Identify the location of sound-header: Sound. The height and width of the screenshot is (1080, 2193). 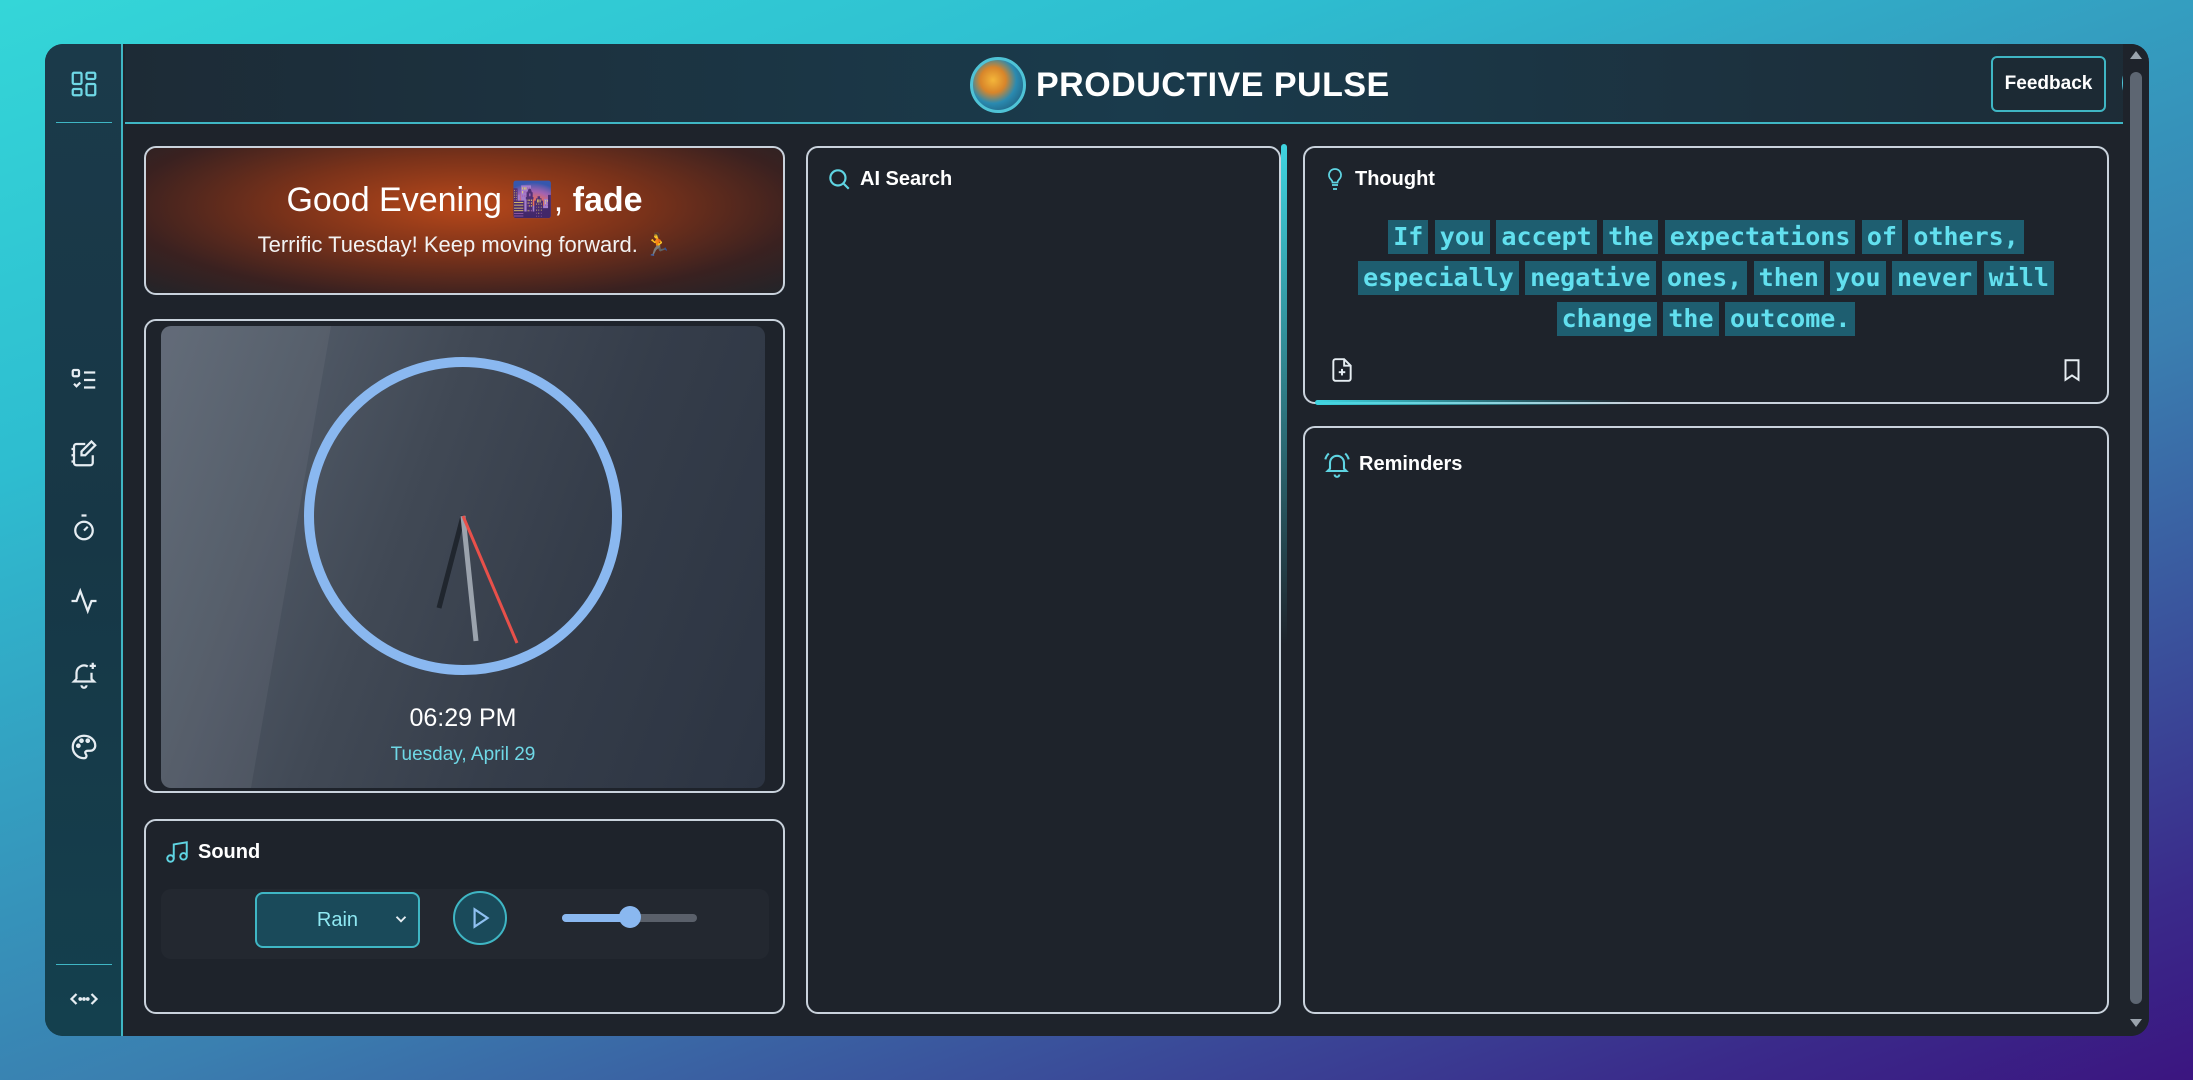
(212, 852).